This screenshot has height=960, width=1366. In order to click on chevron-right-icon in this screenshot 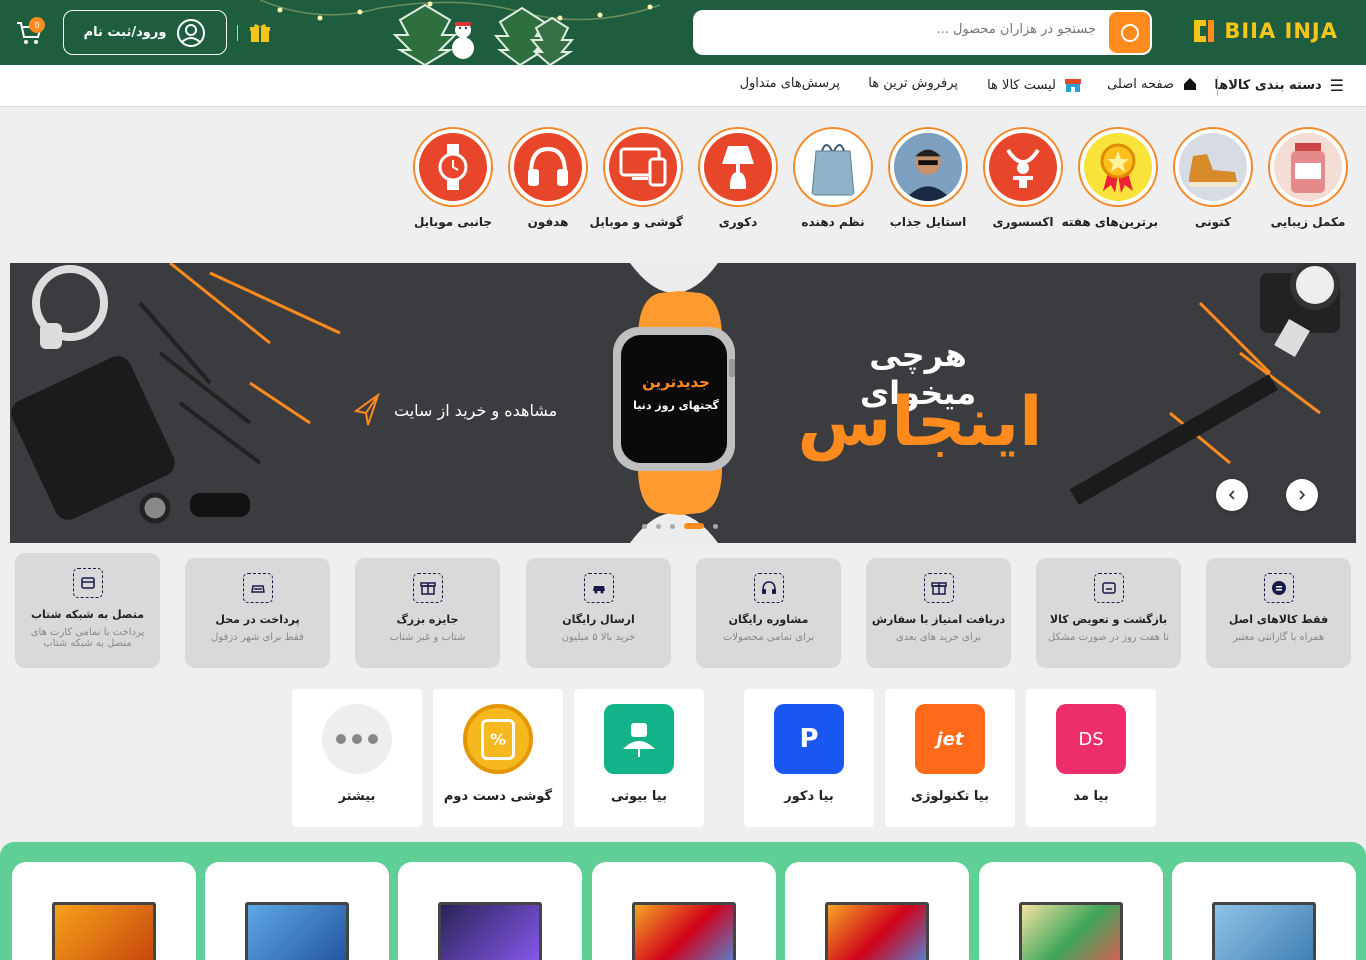, I will do `click(1302, 495)`.